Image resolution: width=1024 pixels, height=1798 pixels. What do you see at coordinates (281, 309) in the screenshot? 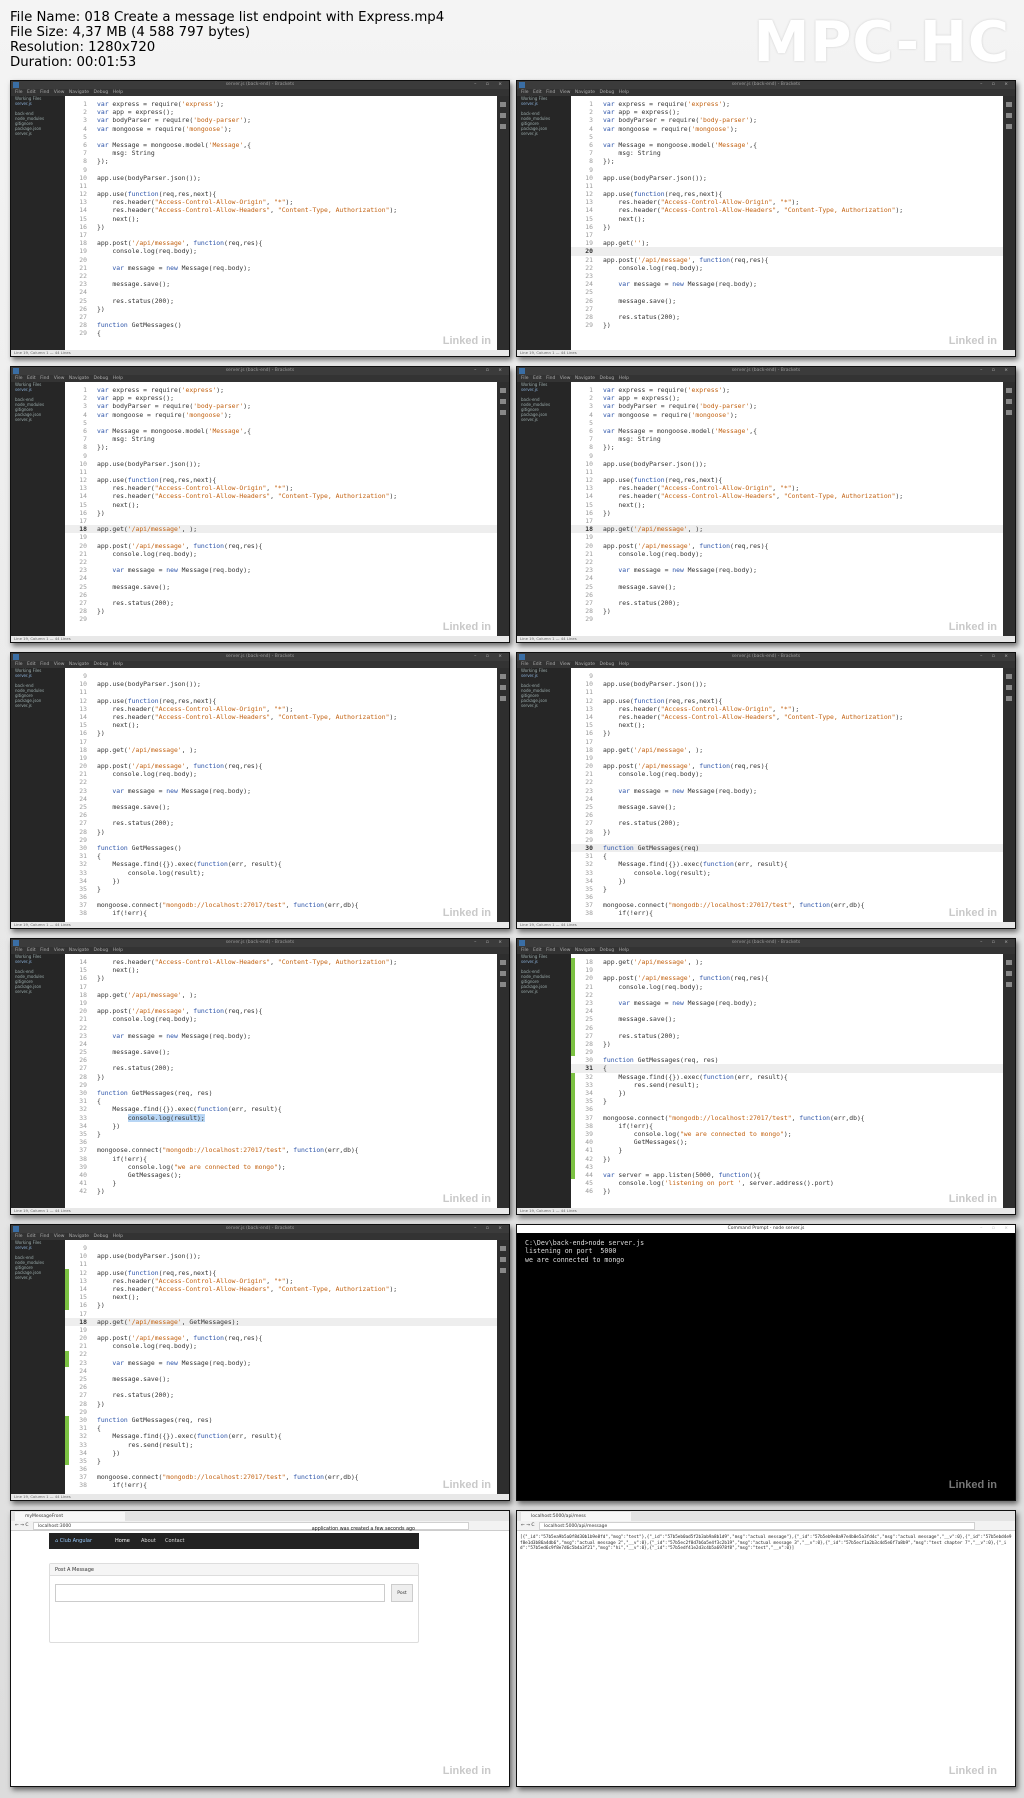
I see `code-line: 26})` at bounding box center [281, 309].